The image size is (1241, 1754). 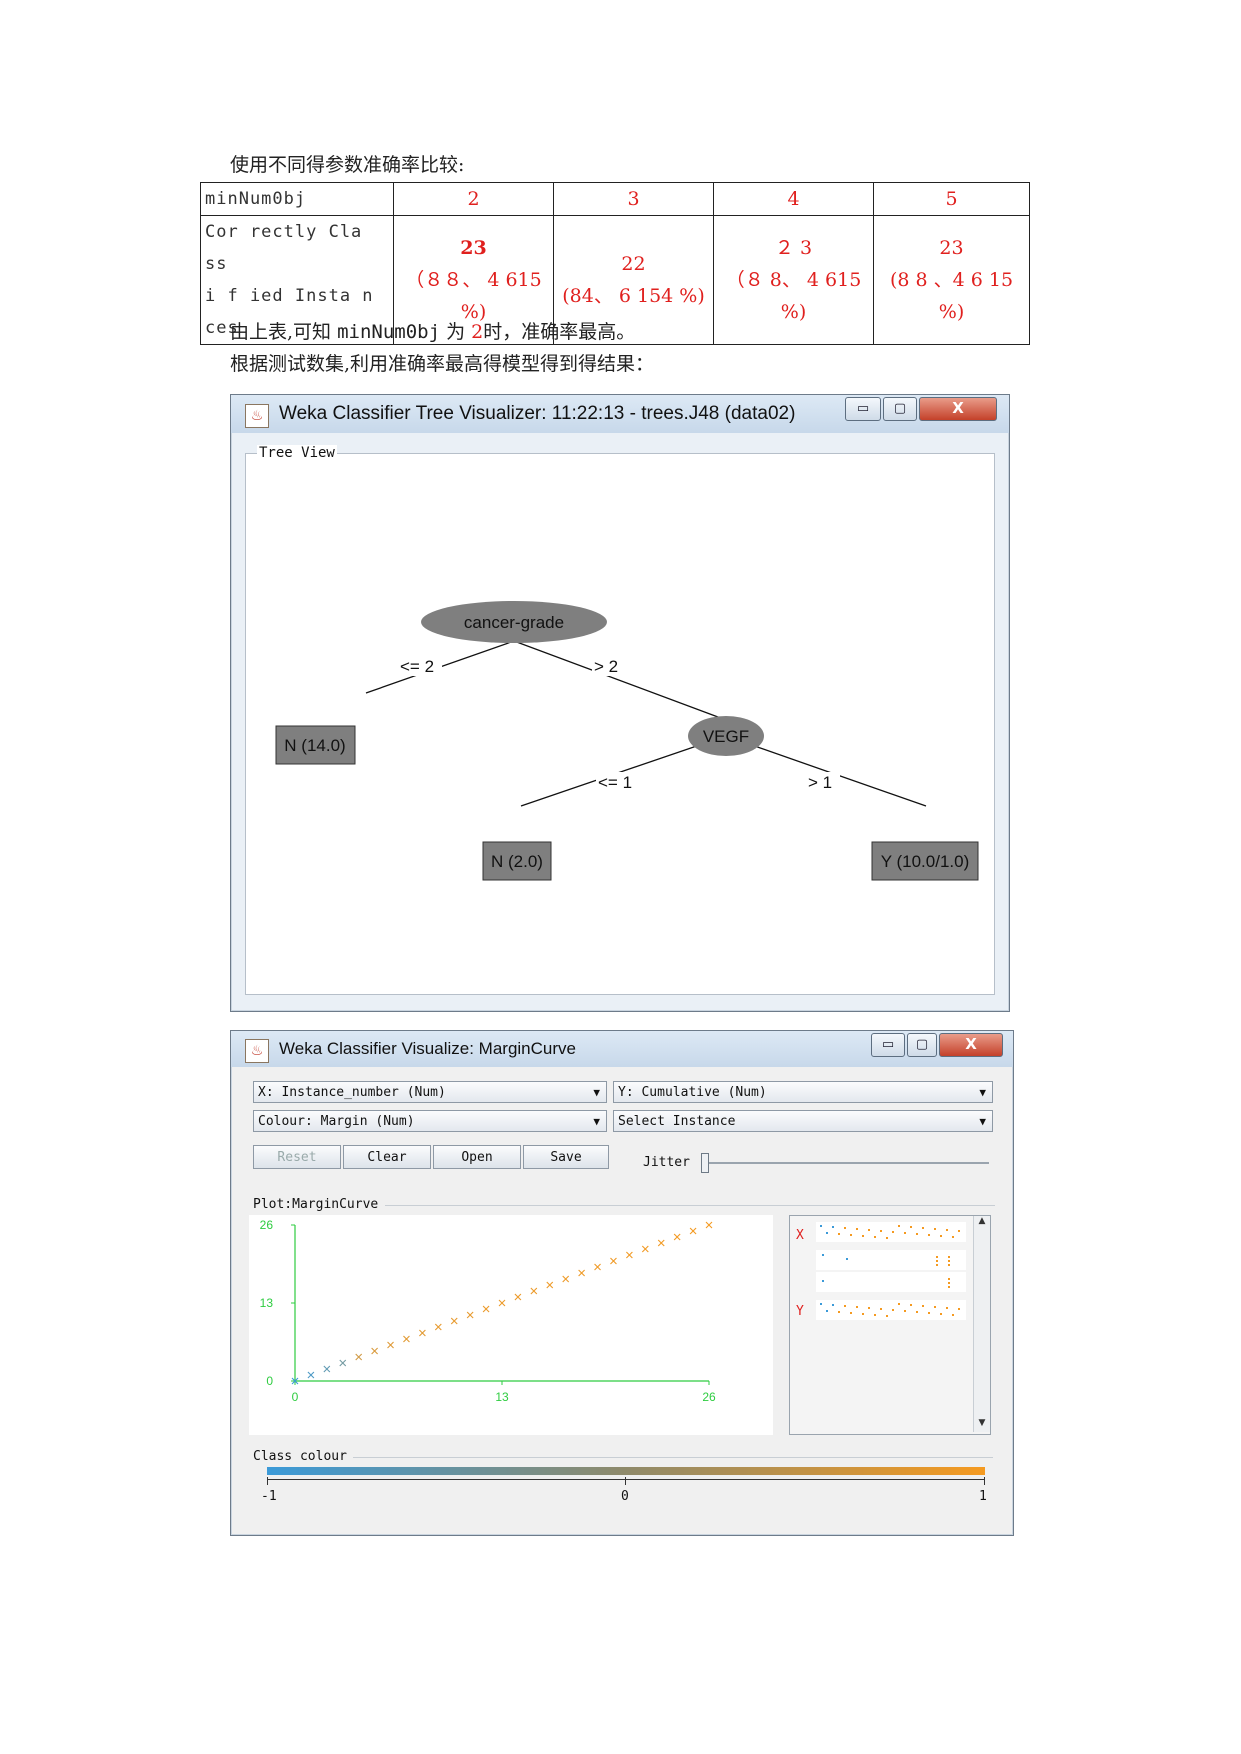 I want to click on result-line: （８８、 4 615, so click(x=473, y=280).